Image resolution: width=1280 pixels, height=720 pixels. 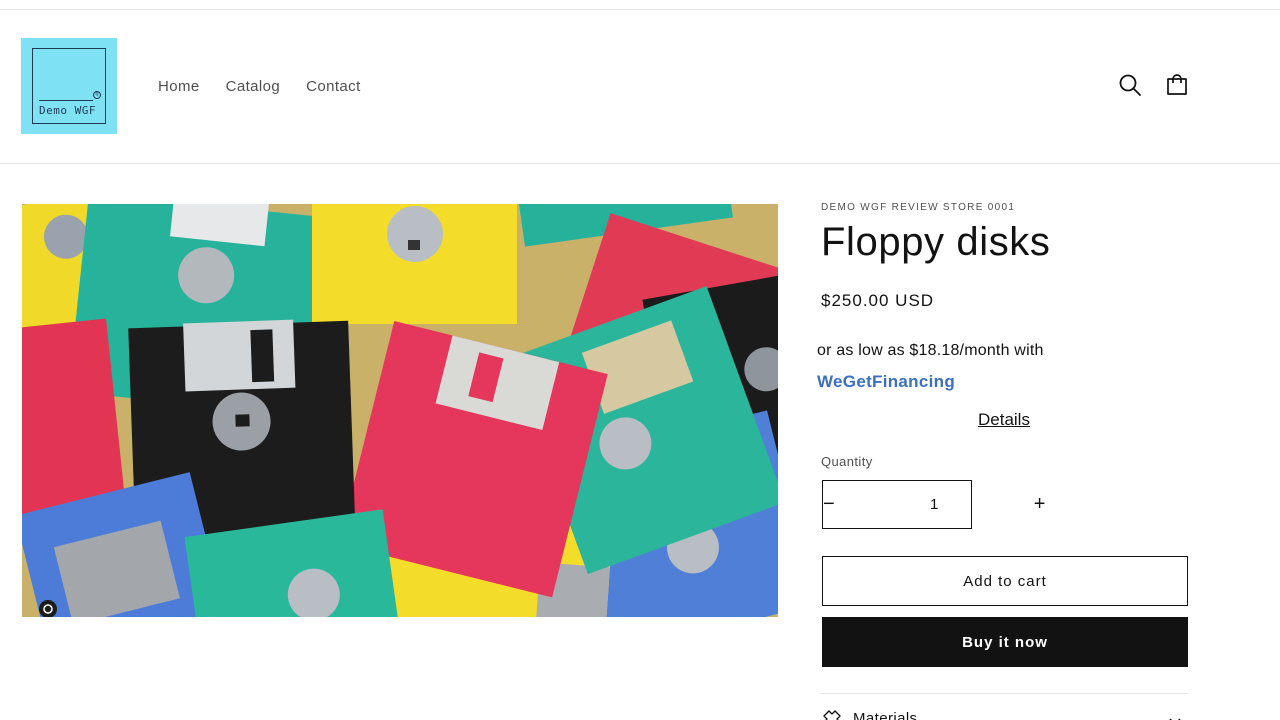 I want to click on quantity-label: Quantity, so click(x=847, y=461).